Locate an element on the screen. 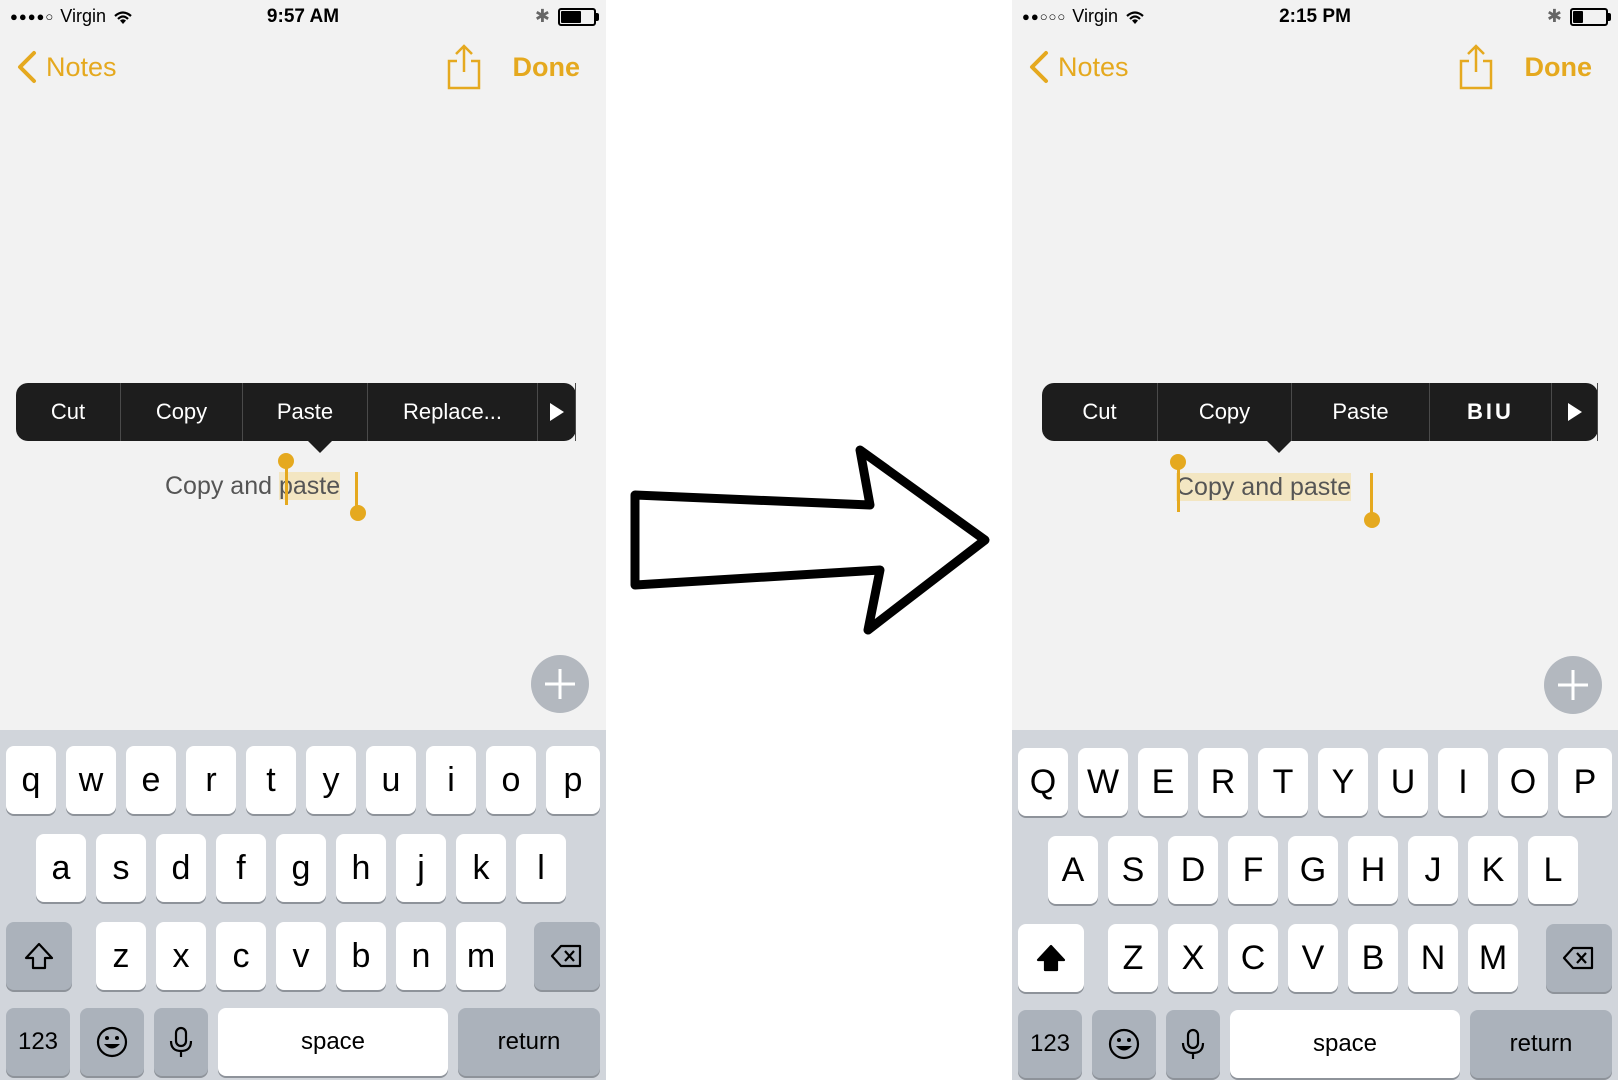 This screenshot has width=1619, height=1080. key: z is located at coordinates (121, 956).